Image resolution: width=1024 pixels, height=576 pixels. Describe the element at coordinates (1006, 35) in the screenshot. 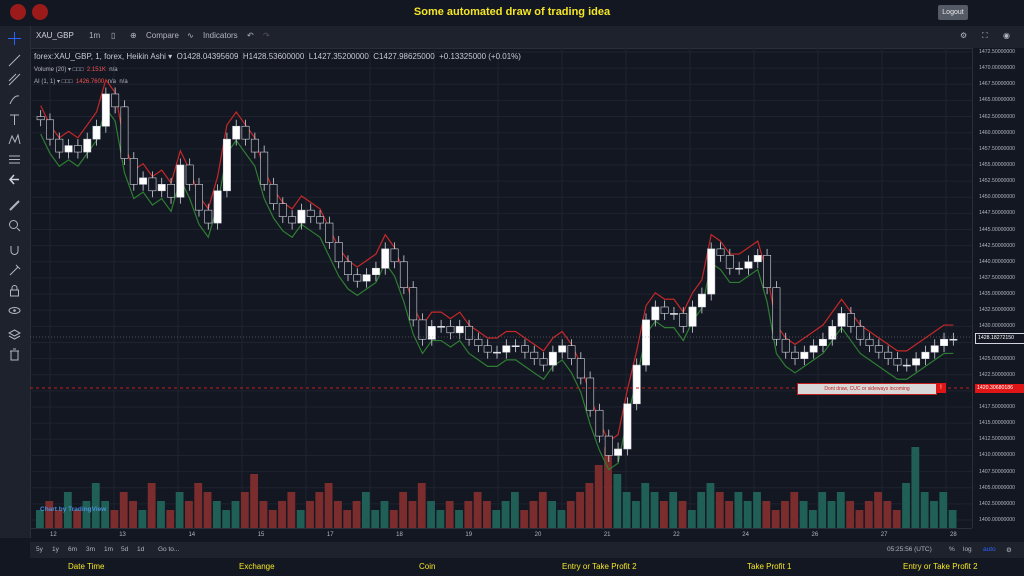

I see `camera-icon: ◉` at that location.